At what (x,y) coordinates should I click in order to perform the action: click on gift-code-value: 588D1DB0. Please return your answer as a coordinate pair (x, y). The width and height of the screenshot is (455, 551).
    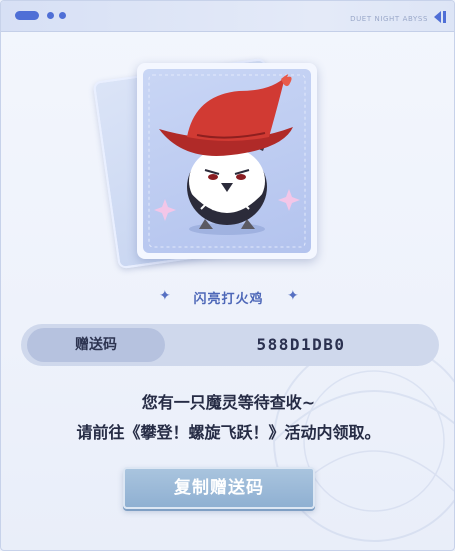
    Looking at the image, I should click on (301, 345).